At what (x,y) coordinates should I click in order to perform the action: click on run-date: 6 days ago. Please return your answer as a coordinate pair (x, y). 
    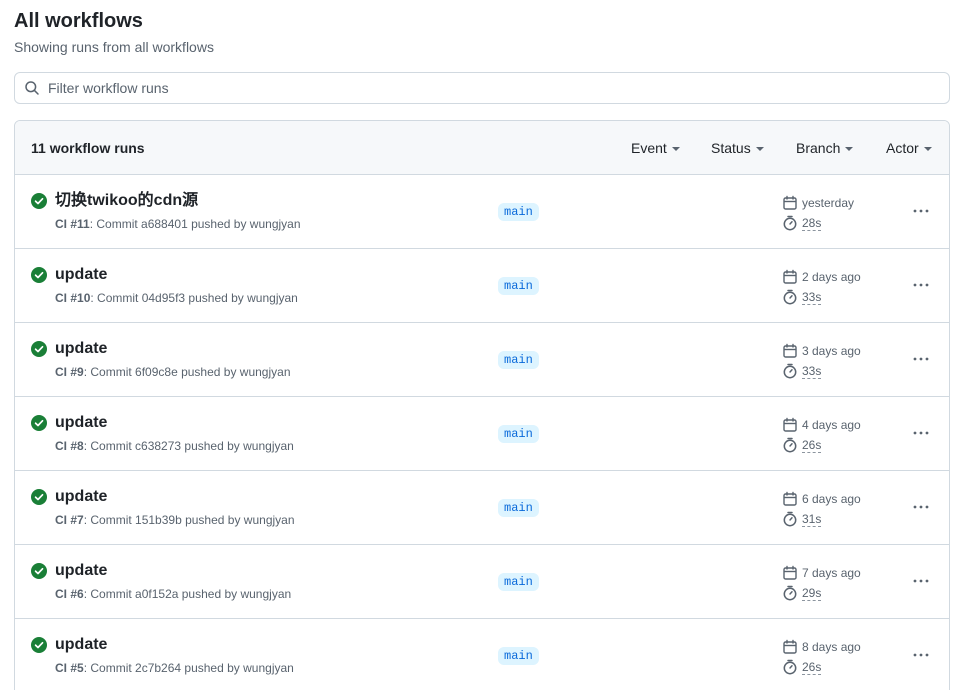
    Looking at the image, I should click on (821, 499).